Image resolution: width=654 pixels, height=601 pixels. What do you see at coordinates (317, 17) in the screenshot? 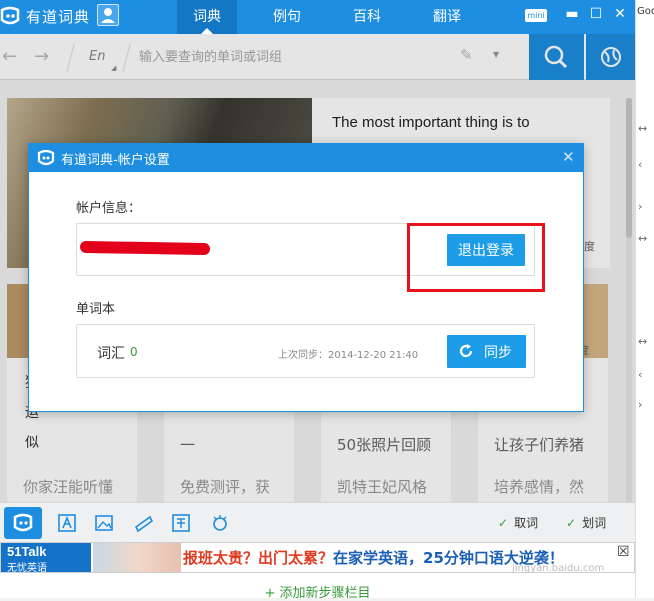
I see `title-bar: 有道词典 词典 例句 百科 翻译 mini ▬ ☐ ✕` at bounding box center [317, 17].